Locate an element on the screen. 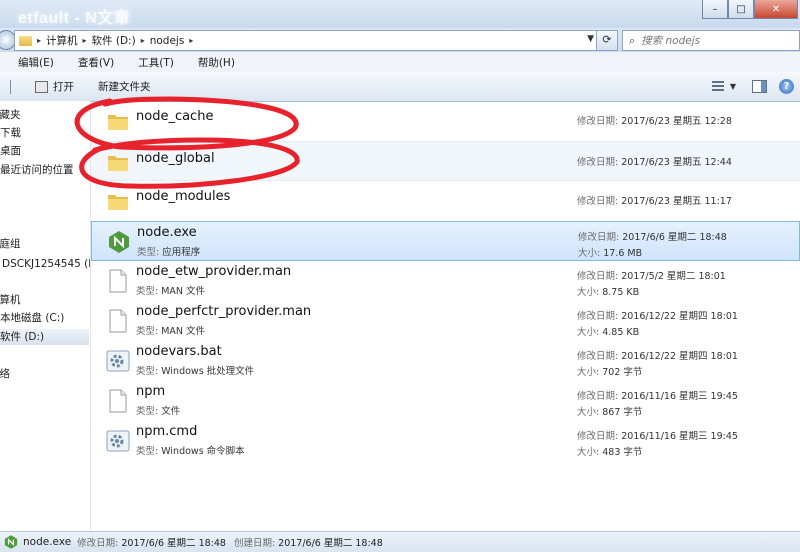 The height and width of the screenshot is (552, 800). nav-favorites: 收藏夹 is located at coordinates (10, 115).